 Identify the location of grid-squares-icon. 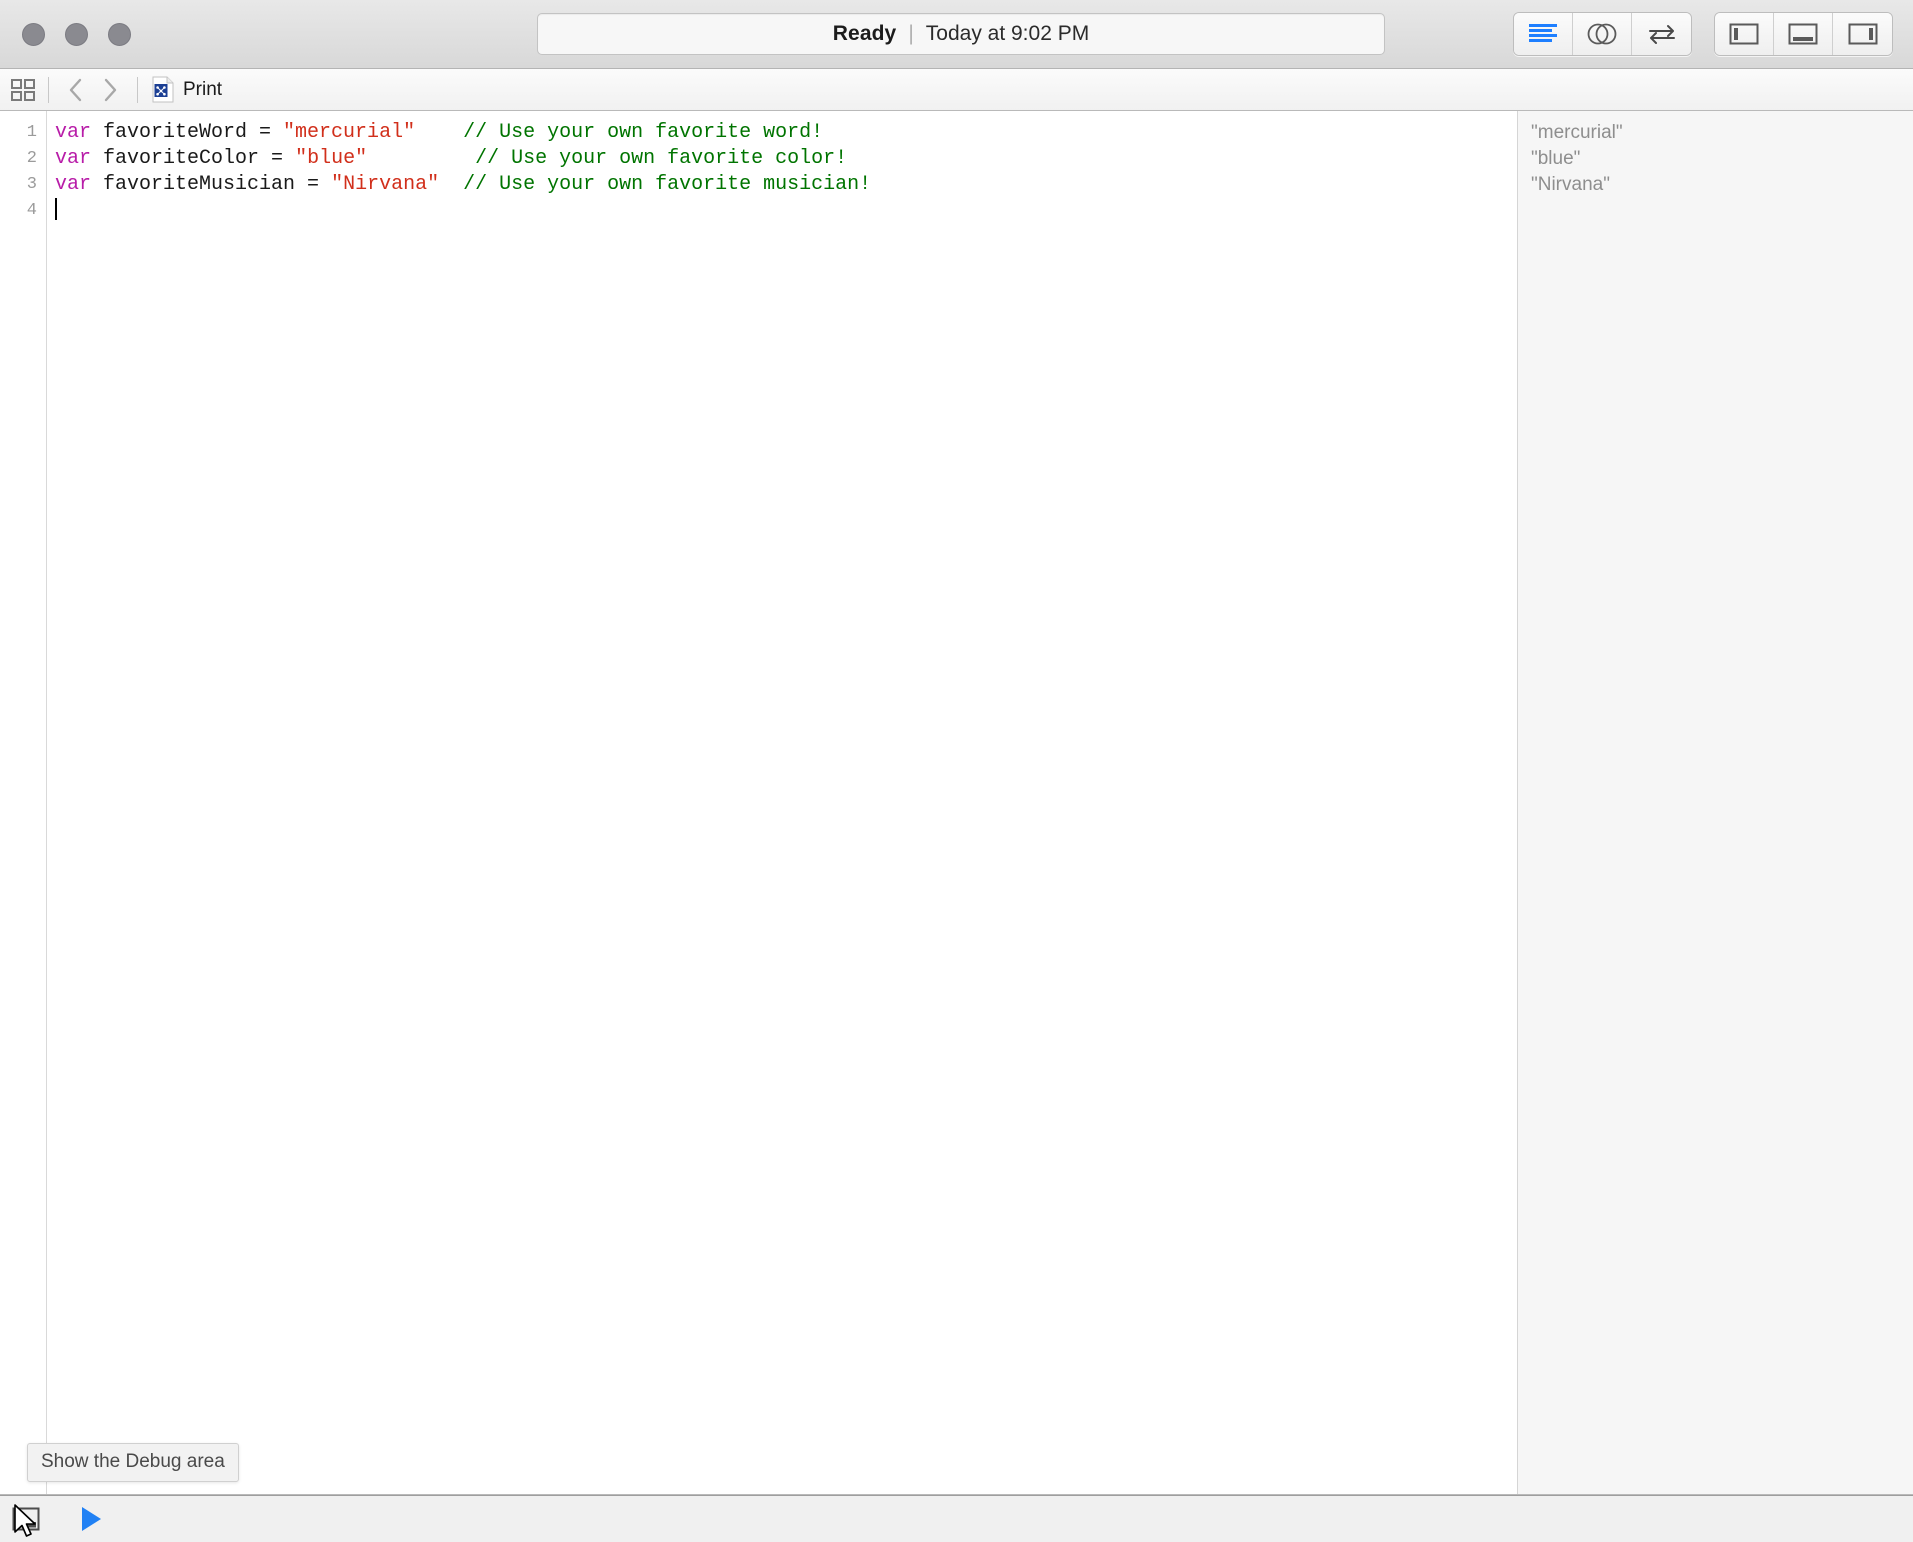
(23, 89).